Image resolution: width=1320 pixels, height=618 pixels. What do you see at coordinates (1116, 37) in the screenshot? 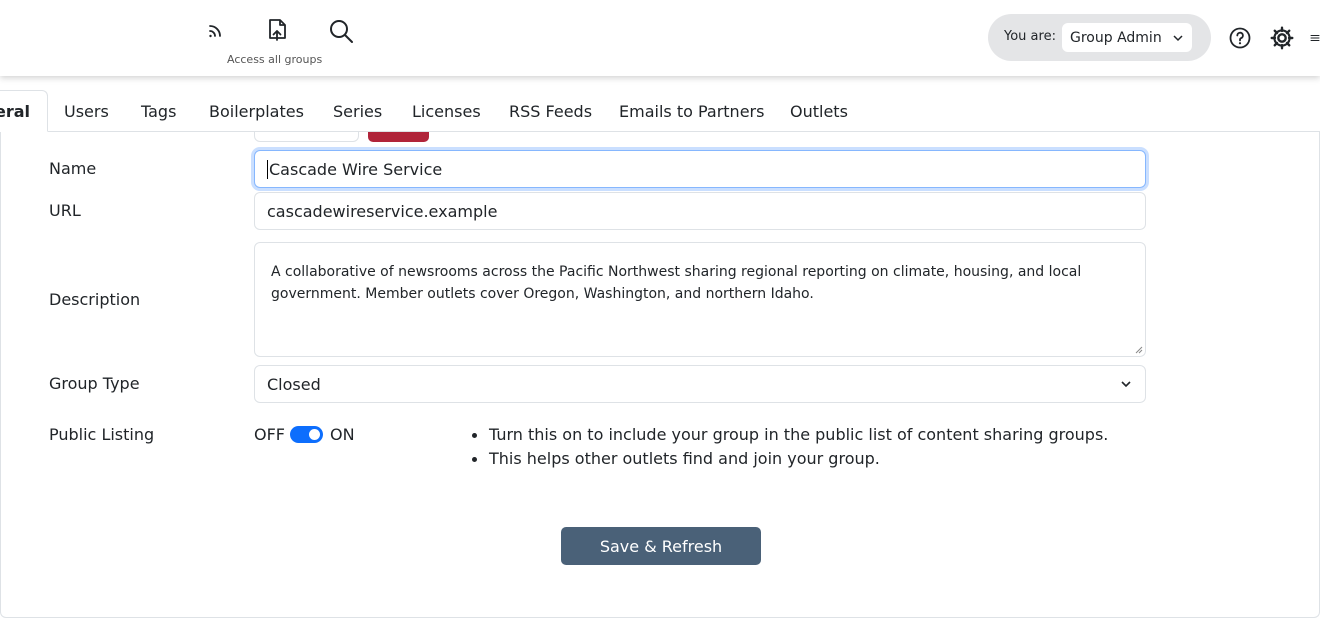
I see `role-value: Group Admin` at bounding box center [1116, 37].